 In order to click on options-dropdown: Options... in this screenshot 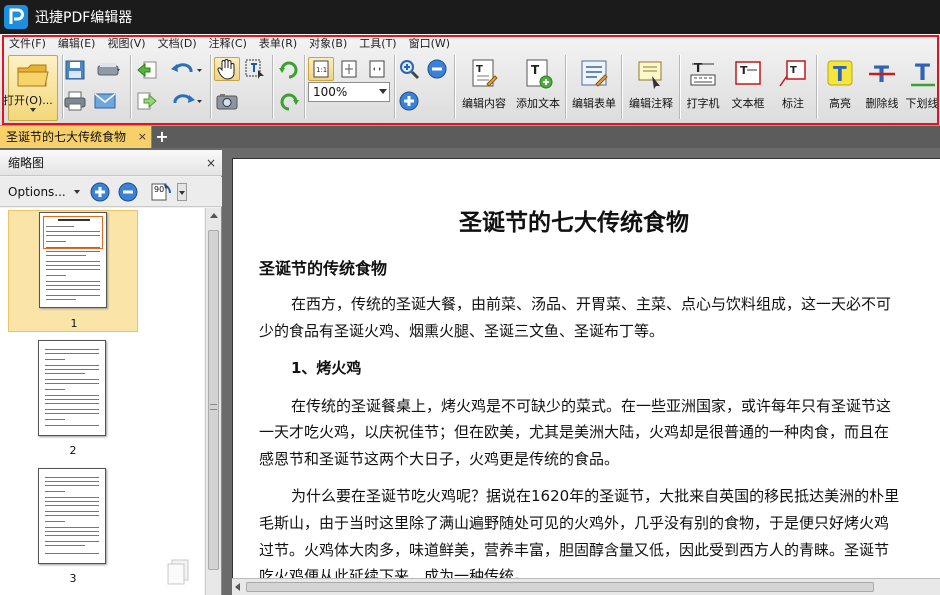, I will do `click(43, 192)`.